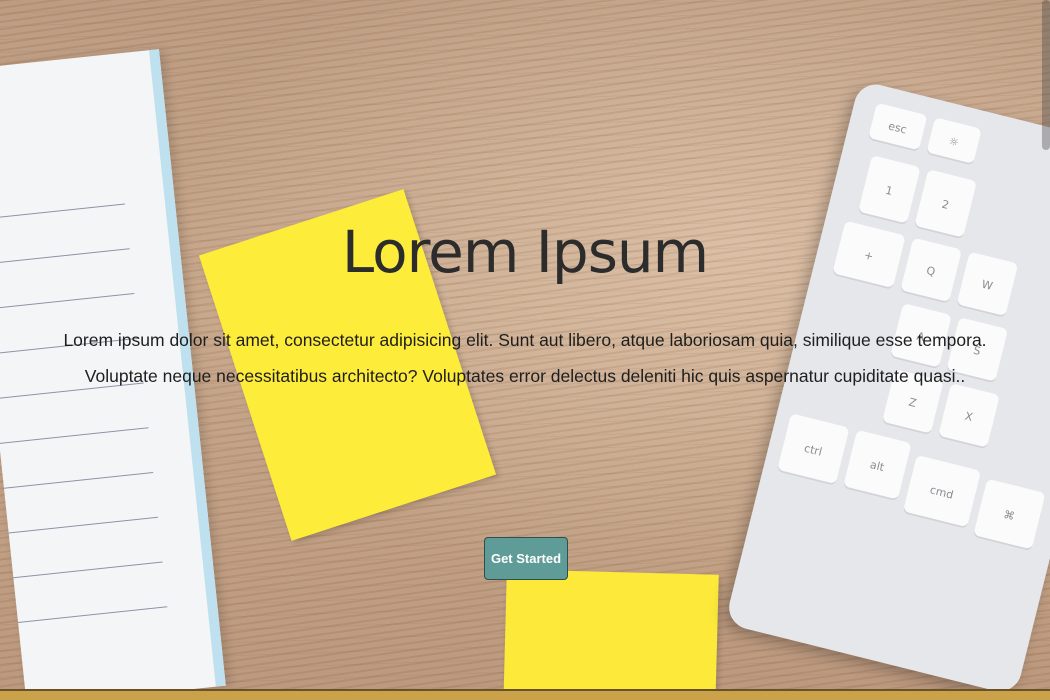  Describe the element at coordinates (611, 634) in the screenshot. I see `sticky-note-image` at that location.